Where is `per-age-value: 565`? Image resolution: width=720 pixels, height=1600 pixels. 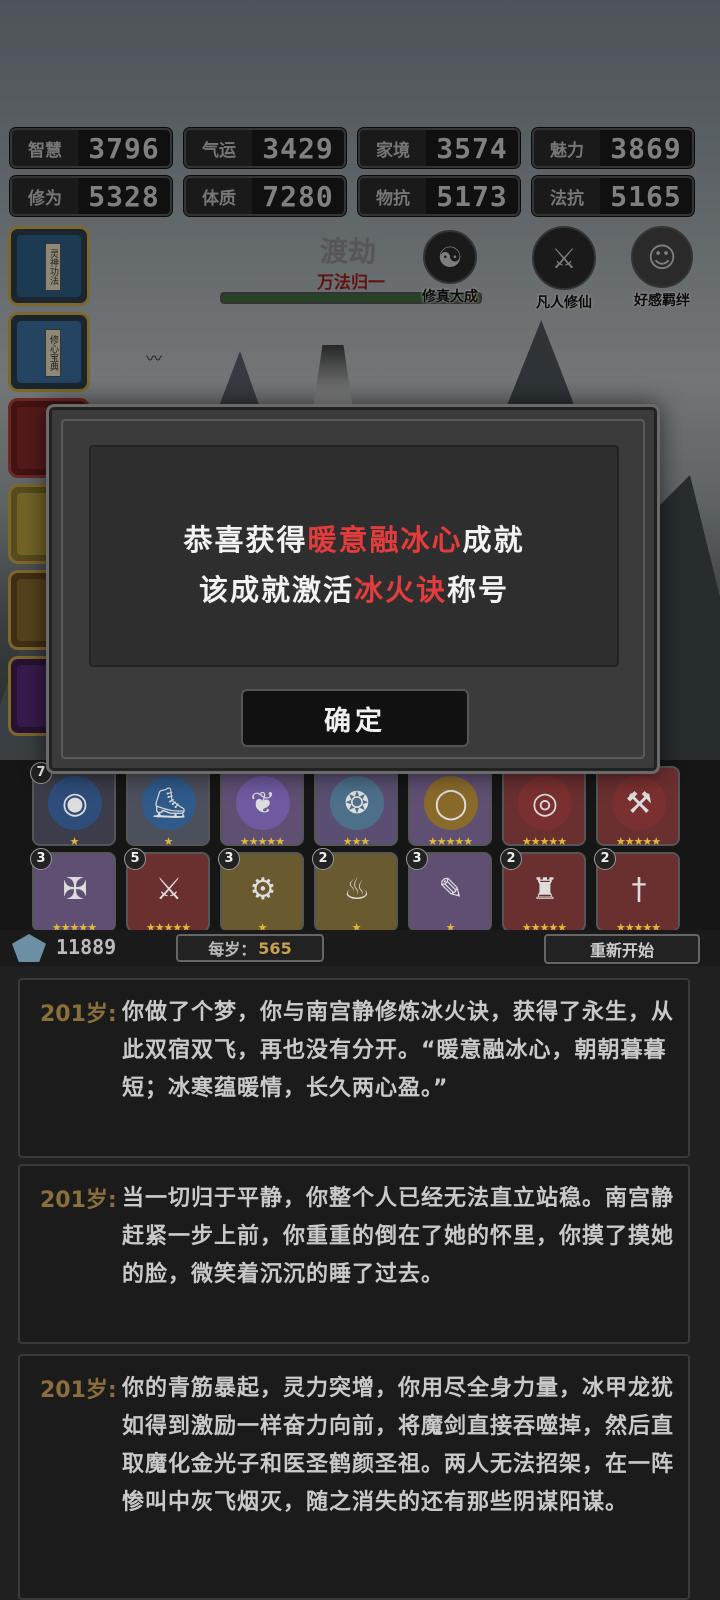
per-age-value: 565 is located at coordinates (275, 948).